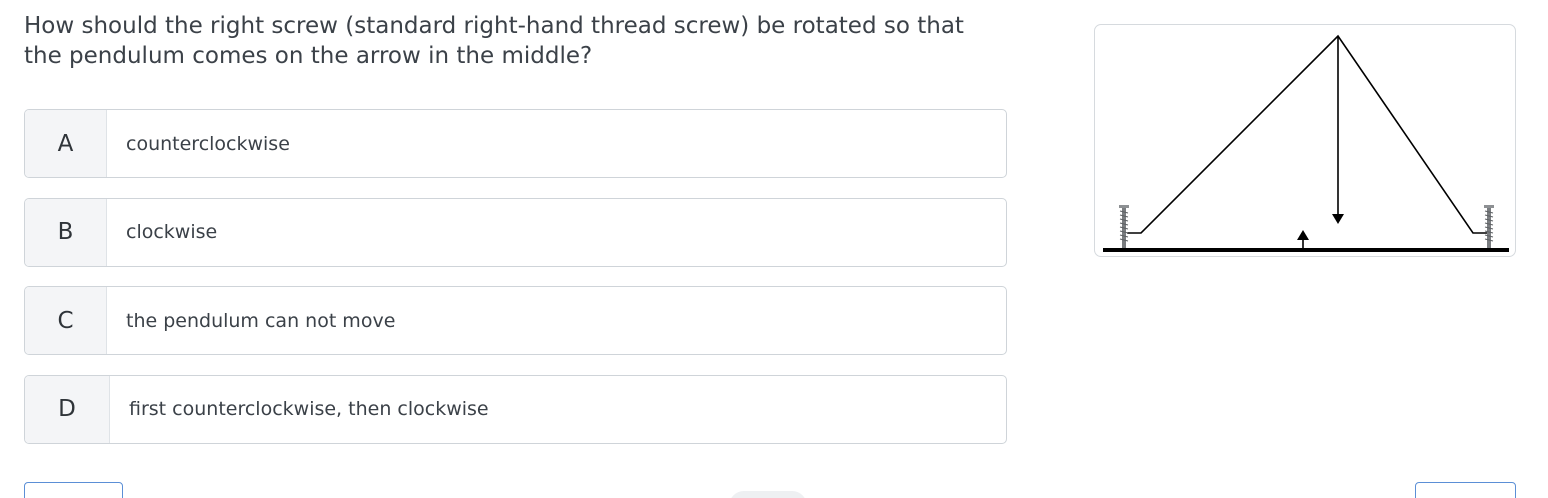 This screenshot has height=498, width=1548. Describe the element at coordinates (515, 143) in the screenshot. I see `option-a: A counterclockwise` at that location.